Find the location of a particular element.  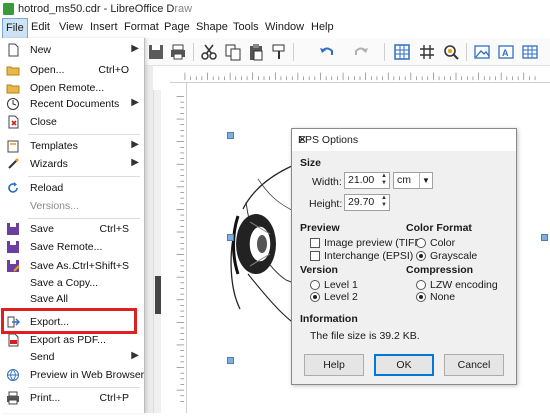

menu-insert: Insert is located at coordinates (104, 27).